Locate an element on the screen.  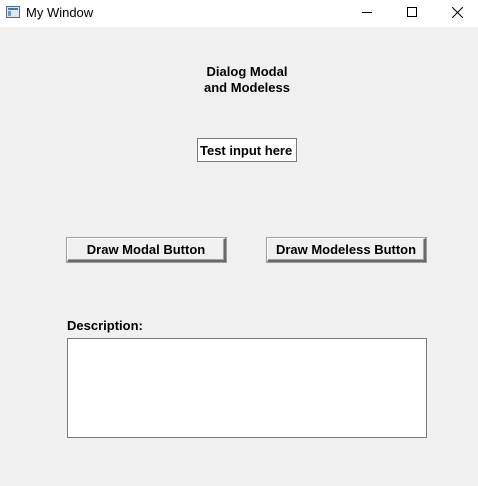
maximize-button is located at coordinates (412, 13).